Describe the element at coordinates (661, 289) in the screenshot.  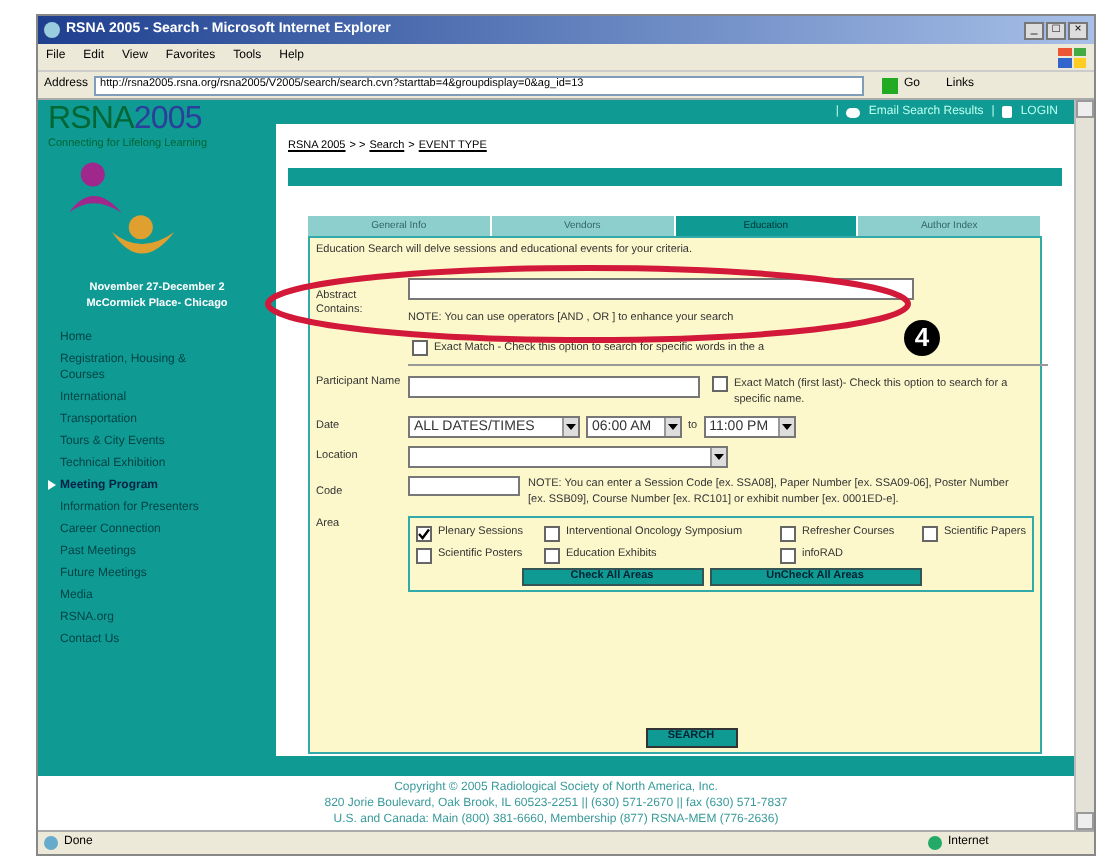
I see `abstract-input` at that location.